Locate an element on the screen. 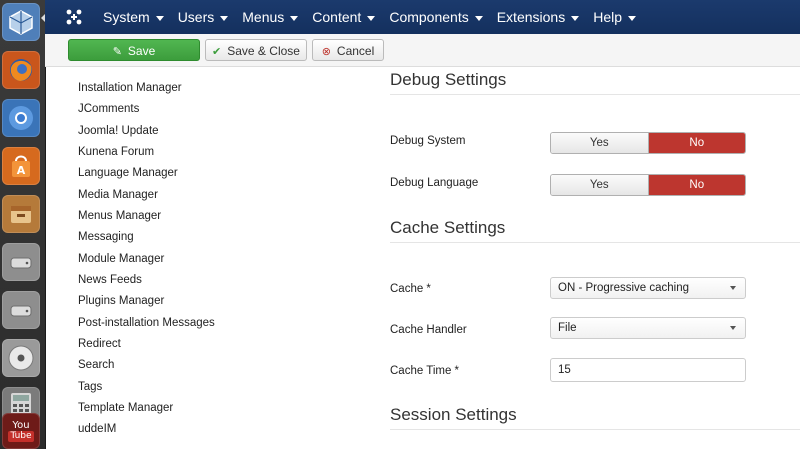 The width and height of the screenshot is (800, 449). list-item: Messaging is located at coordinates (106, 237).